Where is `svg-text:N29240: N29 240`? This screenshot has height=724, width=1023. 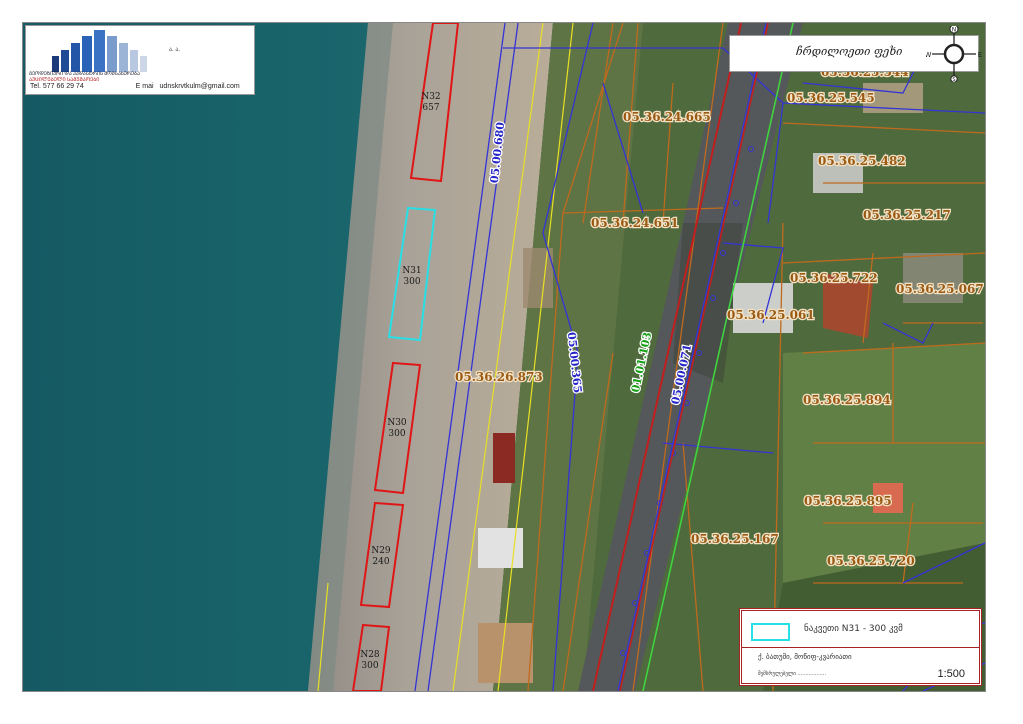 svg-text:N29240: N29 240 is located at coordinates (381, 556).